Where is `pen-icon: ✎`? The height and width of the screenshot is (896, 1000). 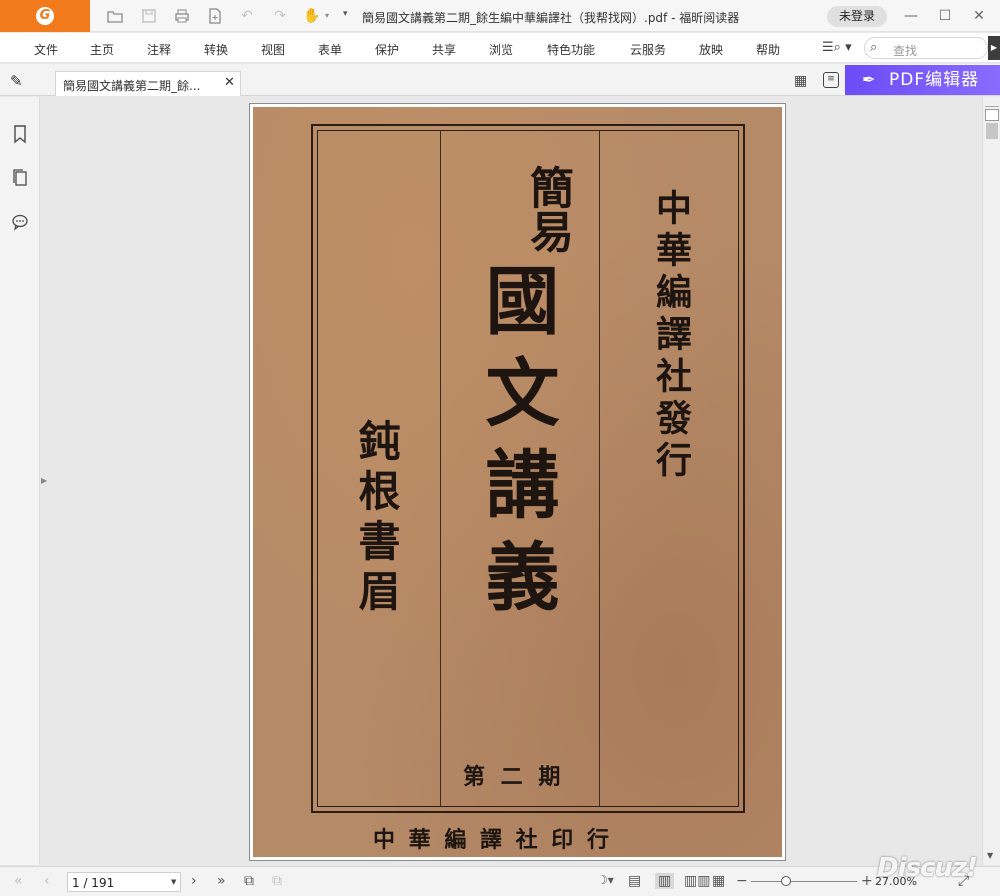
pen-icon: ✎ is located at coordinates (16, 81).